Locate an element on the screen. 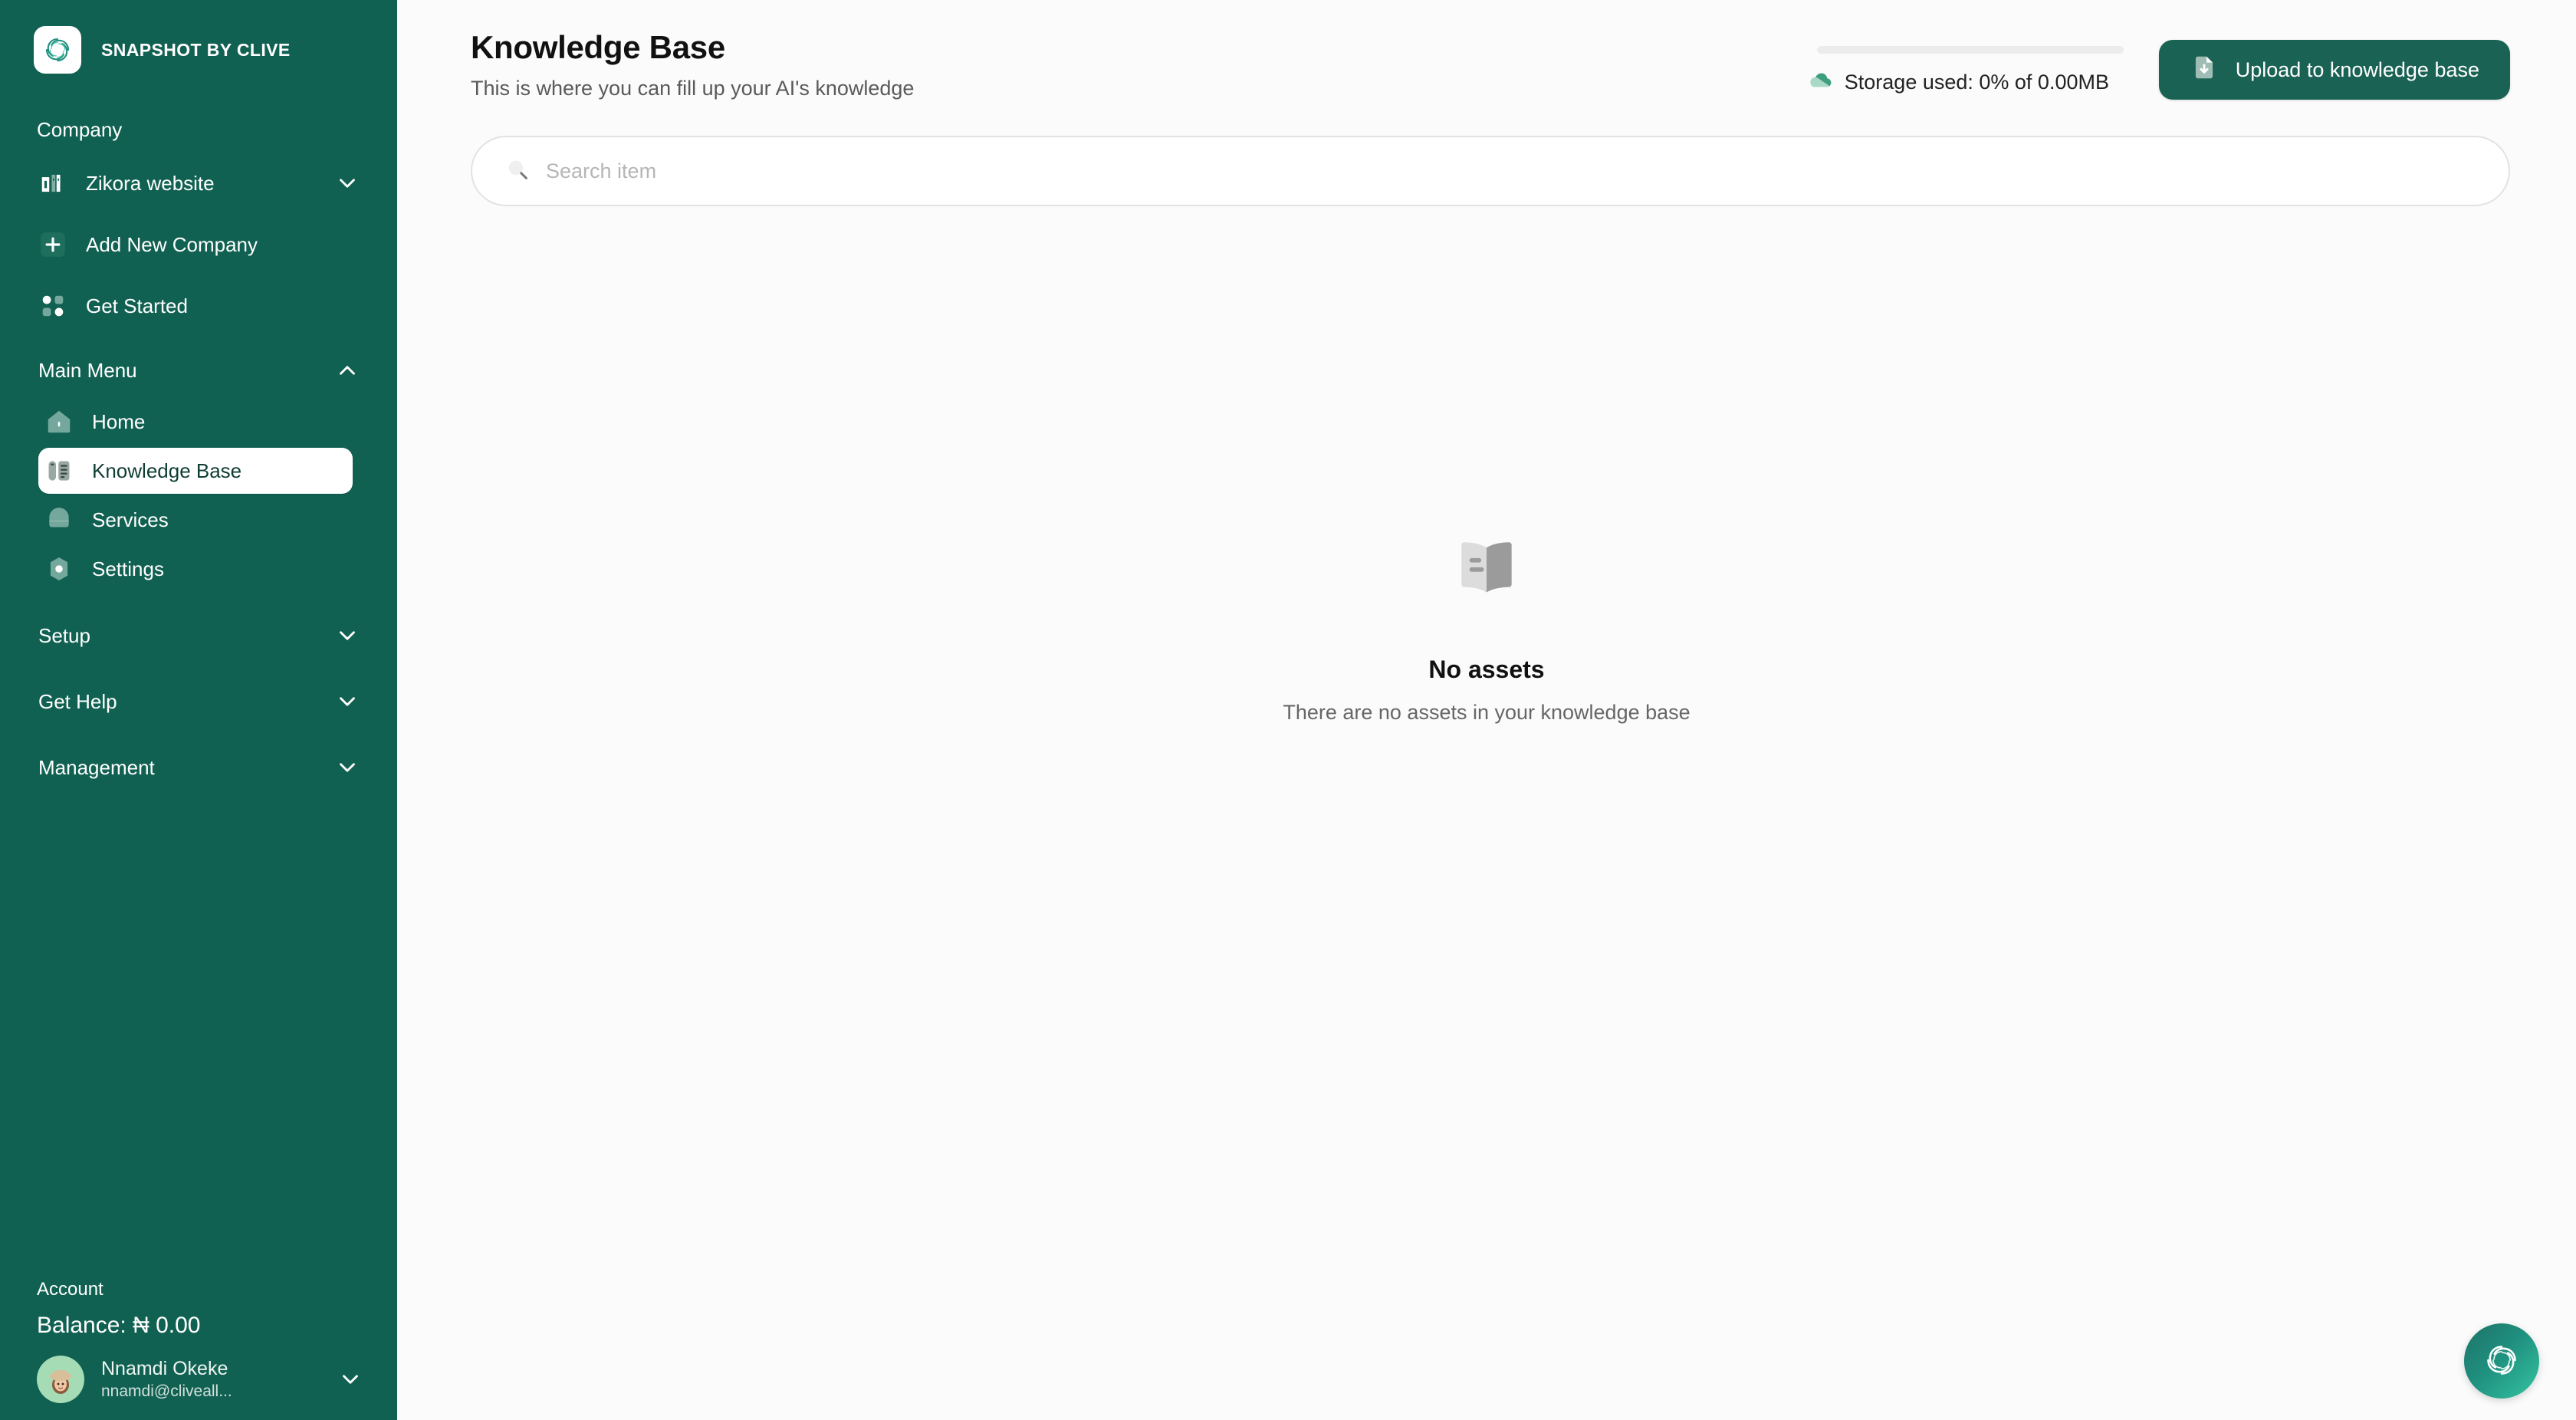  sidebar-item-zikora-website-label: Zikora website is located at coordinates (151, 183).